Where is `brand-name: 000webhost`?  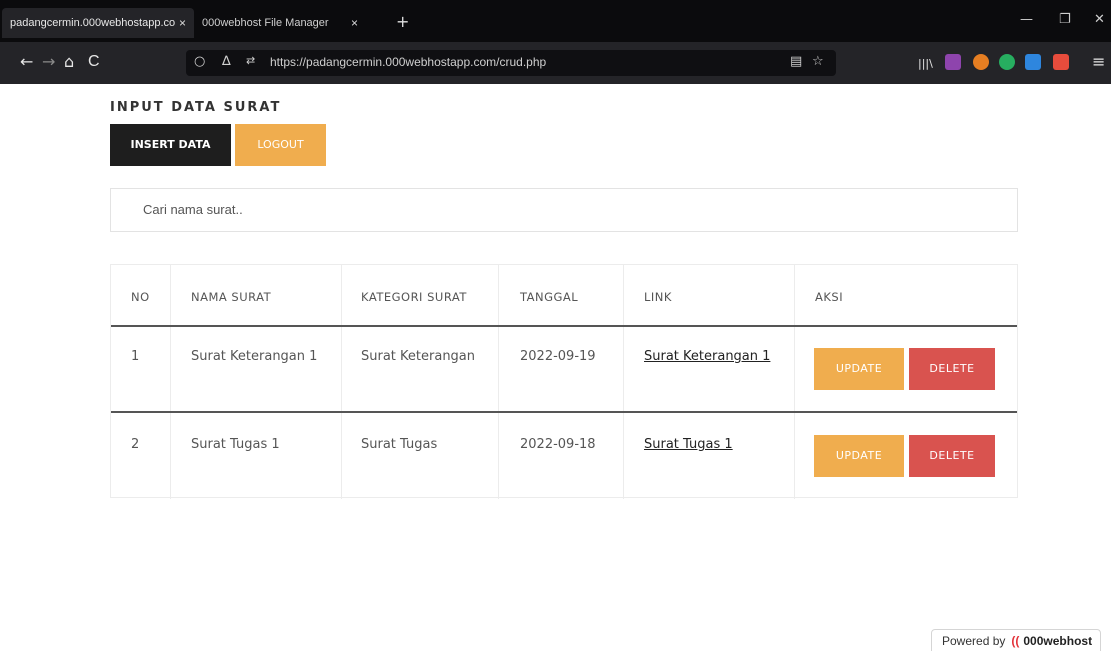
brand-name: 000webhost is located at coordinates (1058, 641).